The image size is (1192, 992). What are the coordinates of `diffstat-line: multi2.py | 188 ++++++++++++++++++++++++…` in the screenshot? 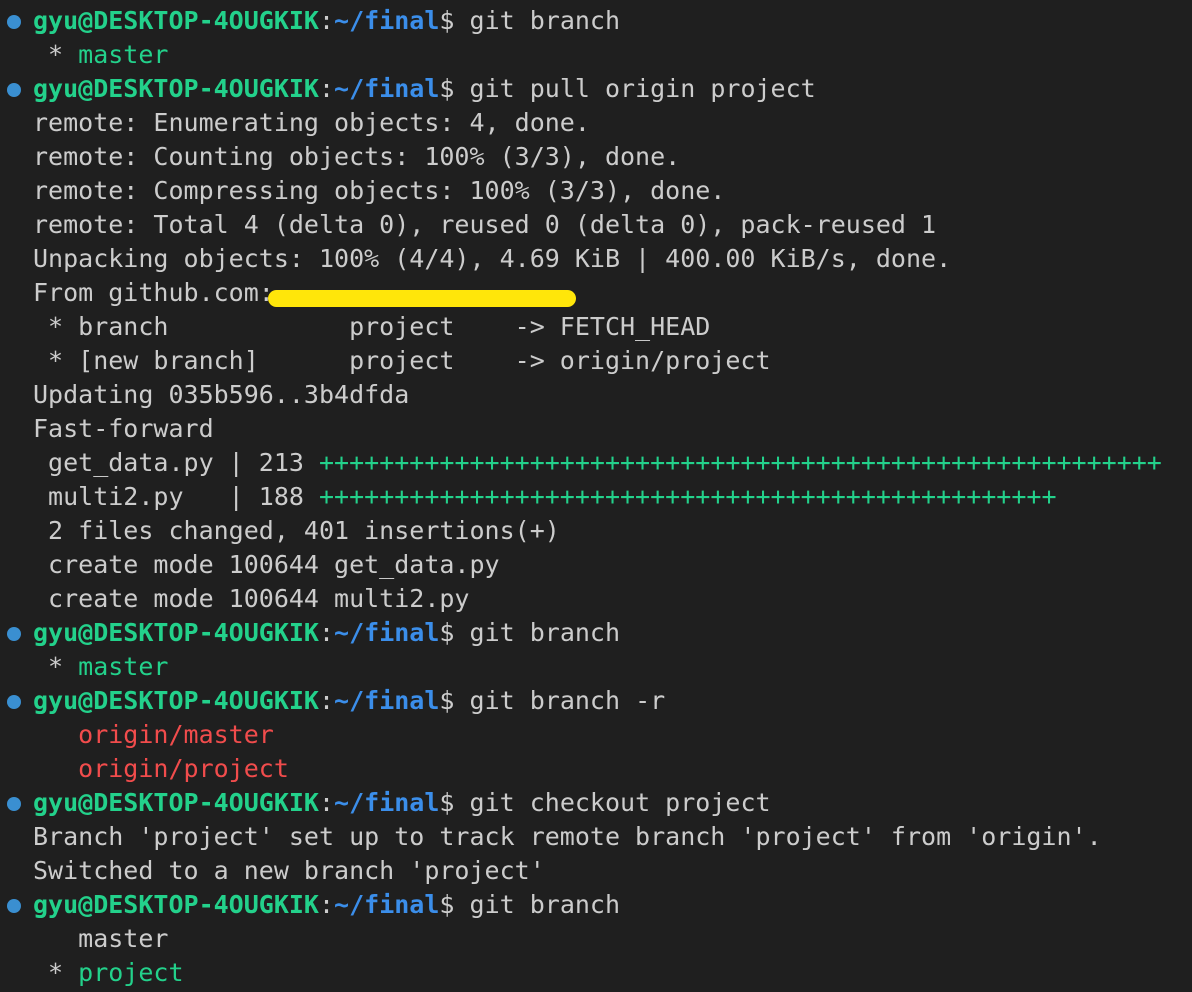 It's located at (596, 497).